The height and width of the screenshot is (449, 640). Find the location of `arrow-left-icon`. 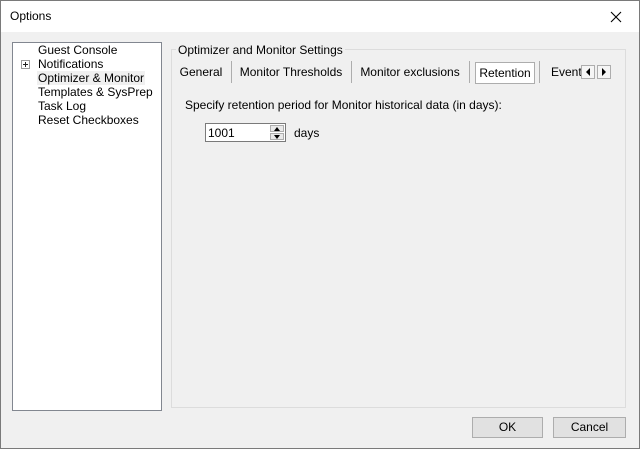

arrow-left-icon is located at coordinates (588, 72).